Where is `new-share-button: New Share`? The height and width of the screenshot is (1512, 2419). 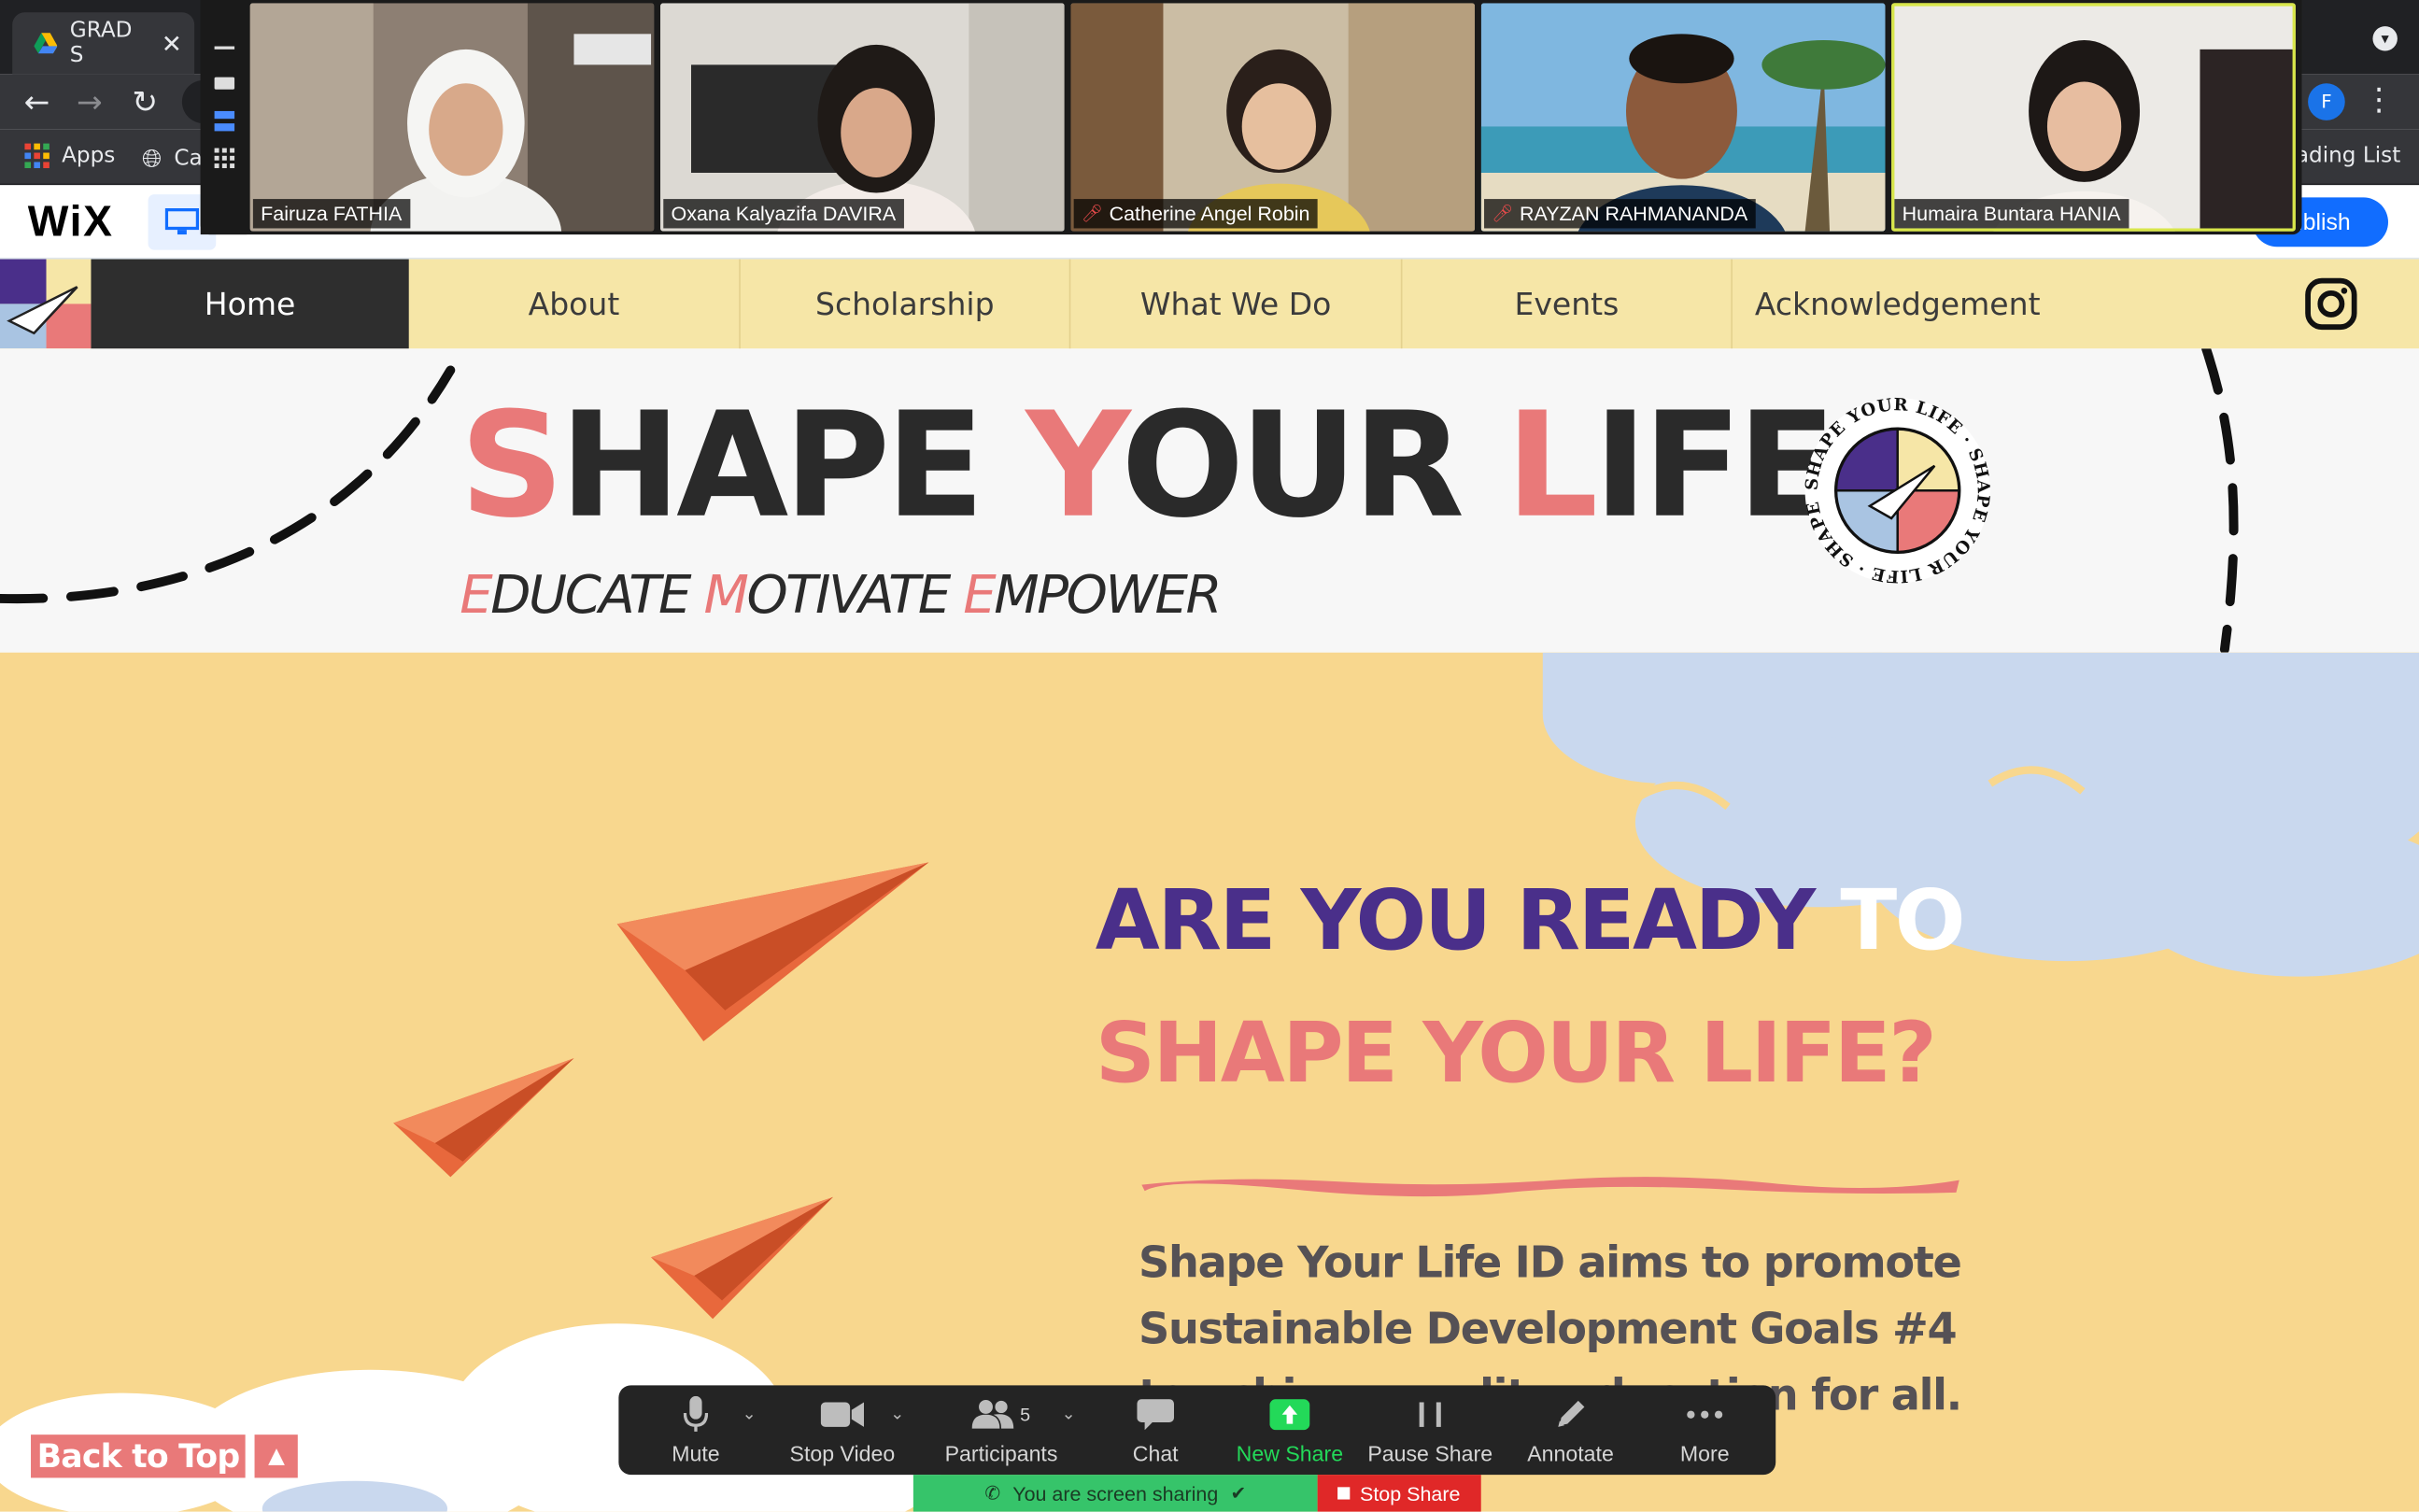
new-share-button: New Share is located at coordinates (1289, 1430).